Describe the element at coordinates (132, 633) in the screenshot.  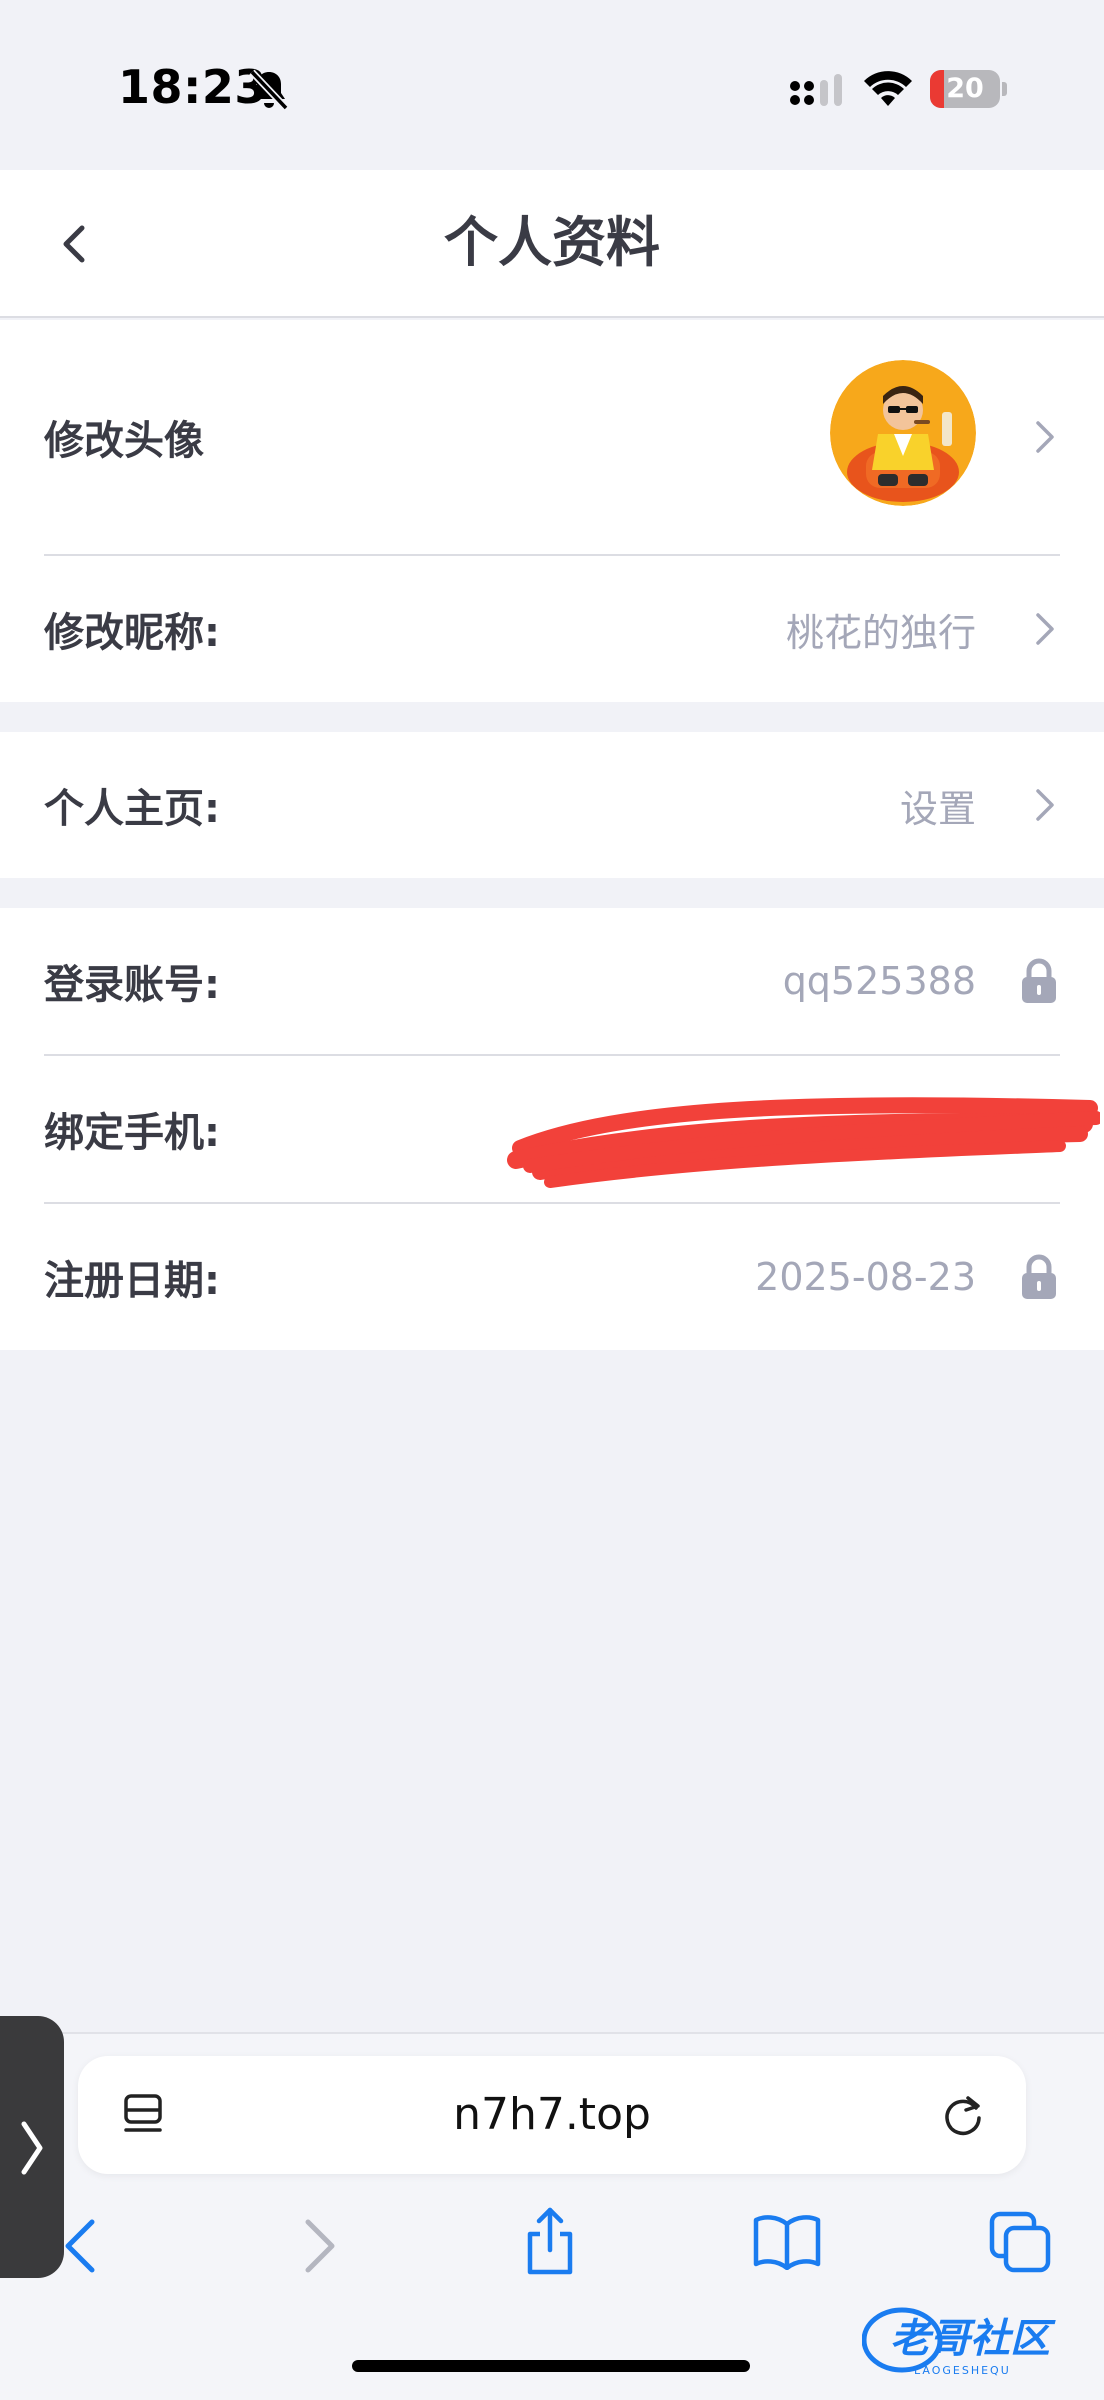
I see `nickname-row-label: 修改昵称:` at that location.